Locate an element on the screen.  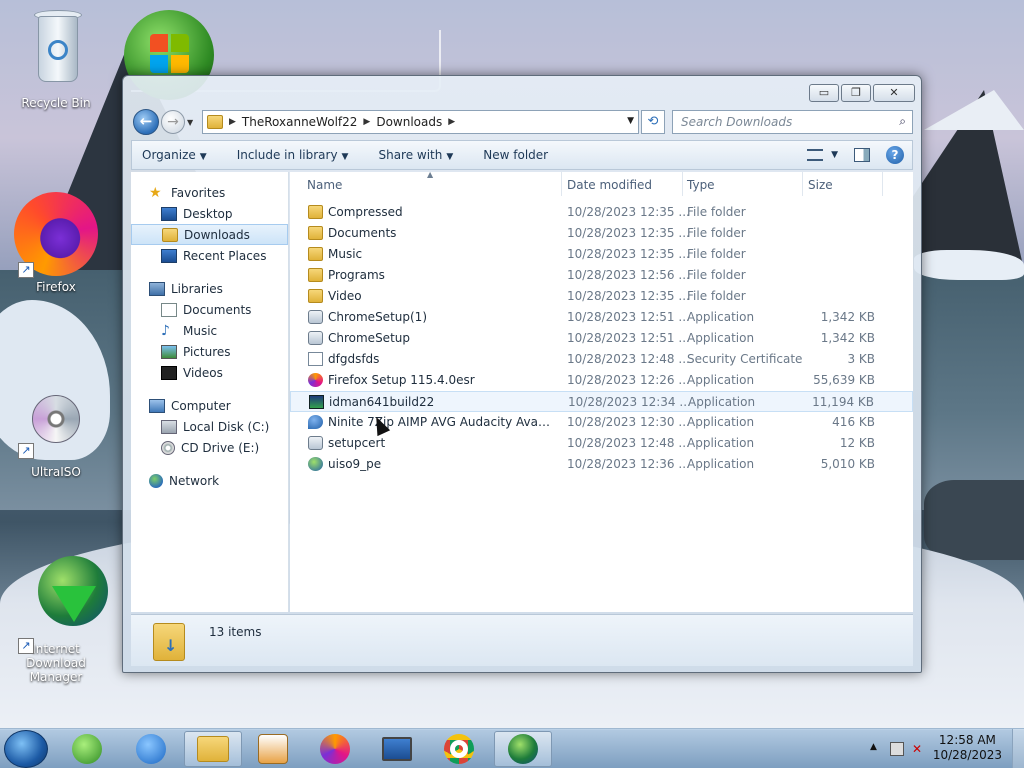
taskbar-internet-download-manager is located at coordinates (523, 749).